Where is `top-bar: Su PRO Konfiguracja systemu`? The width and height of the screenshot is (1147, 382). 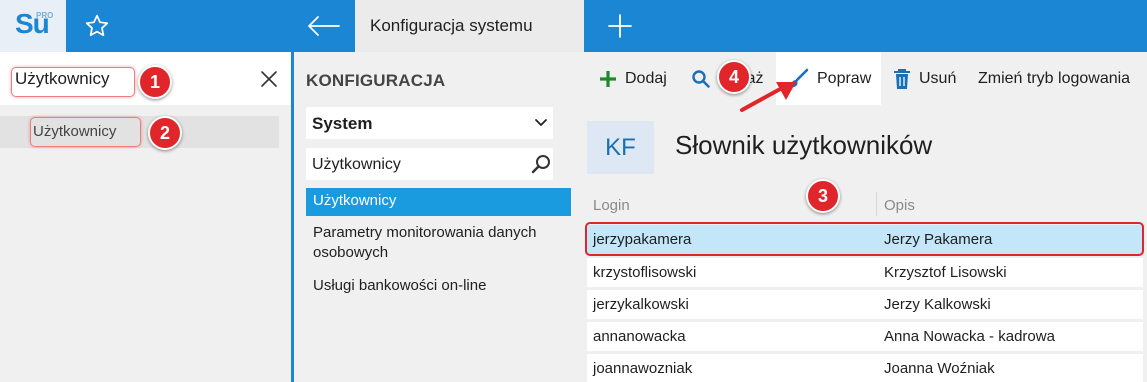 top-bar: Su PRO Konfiguracja systemu is located at coordinates (573, 26).